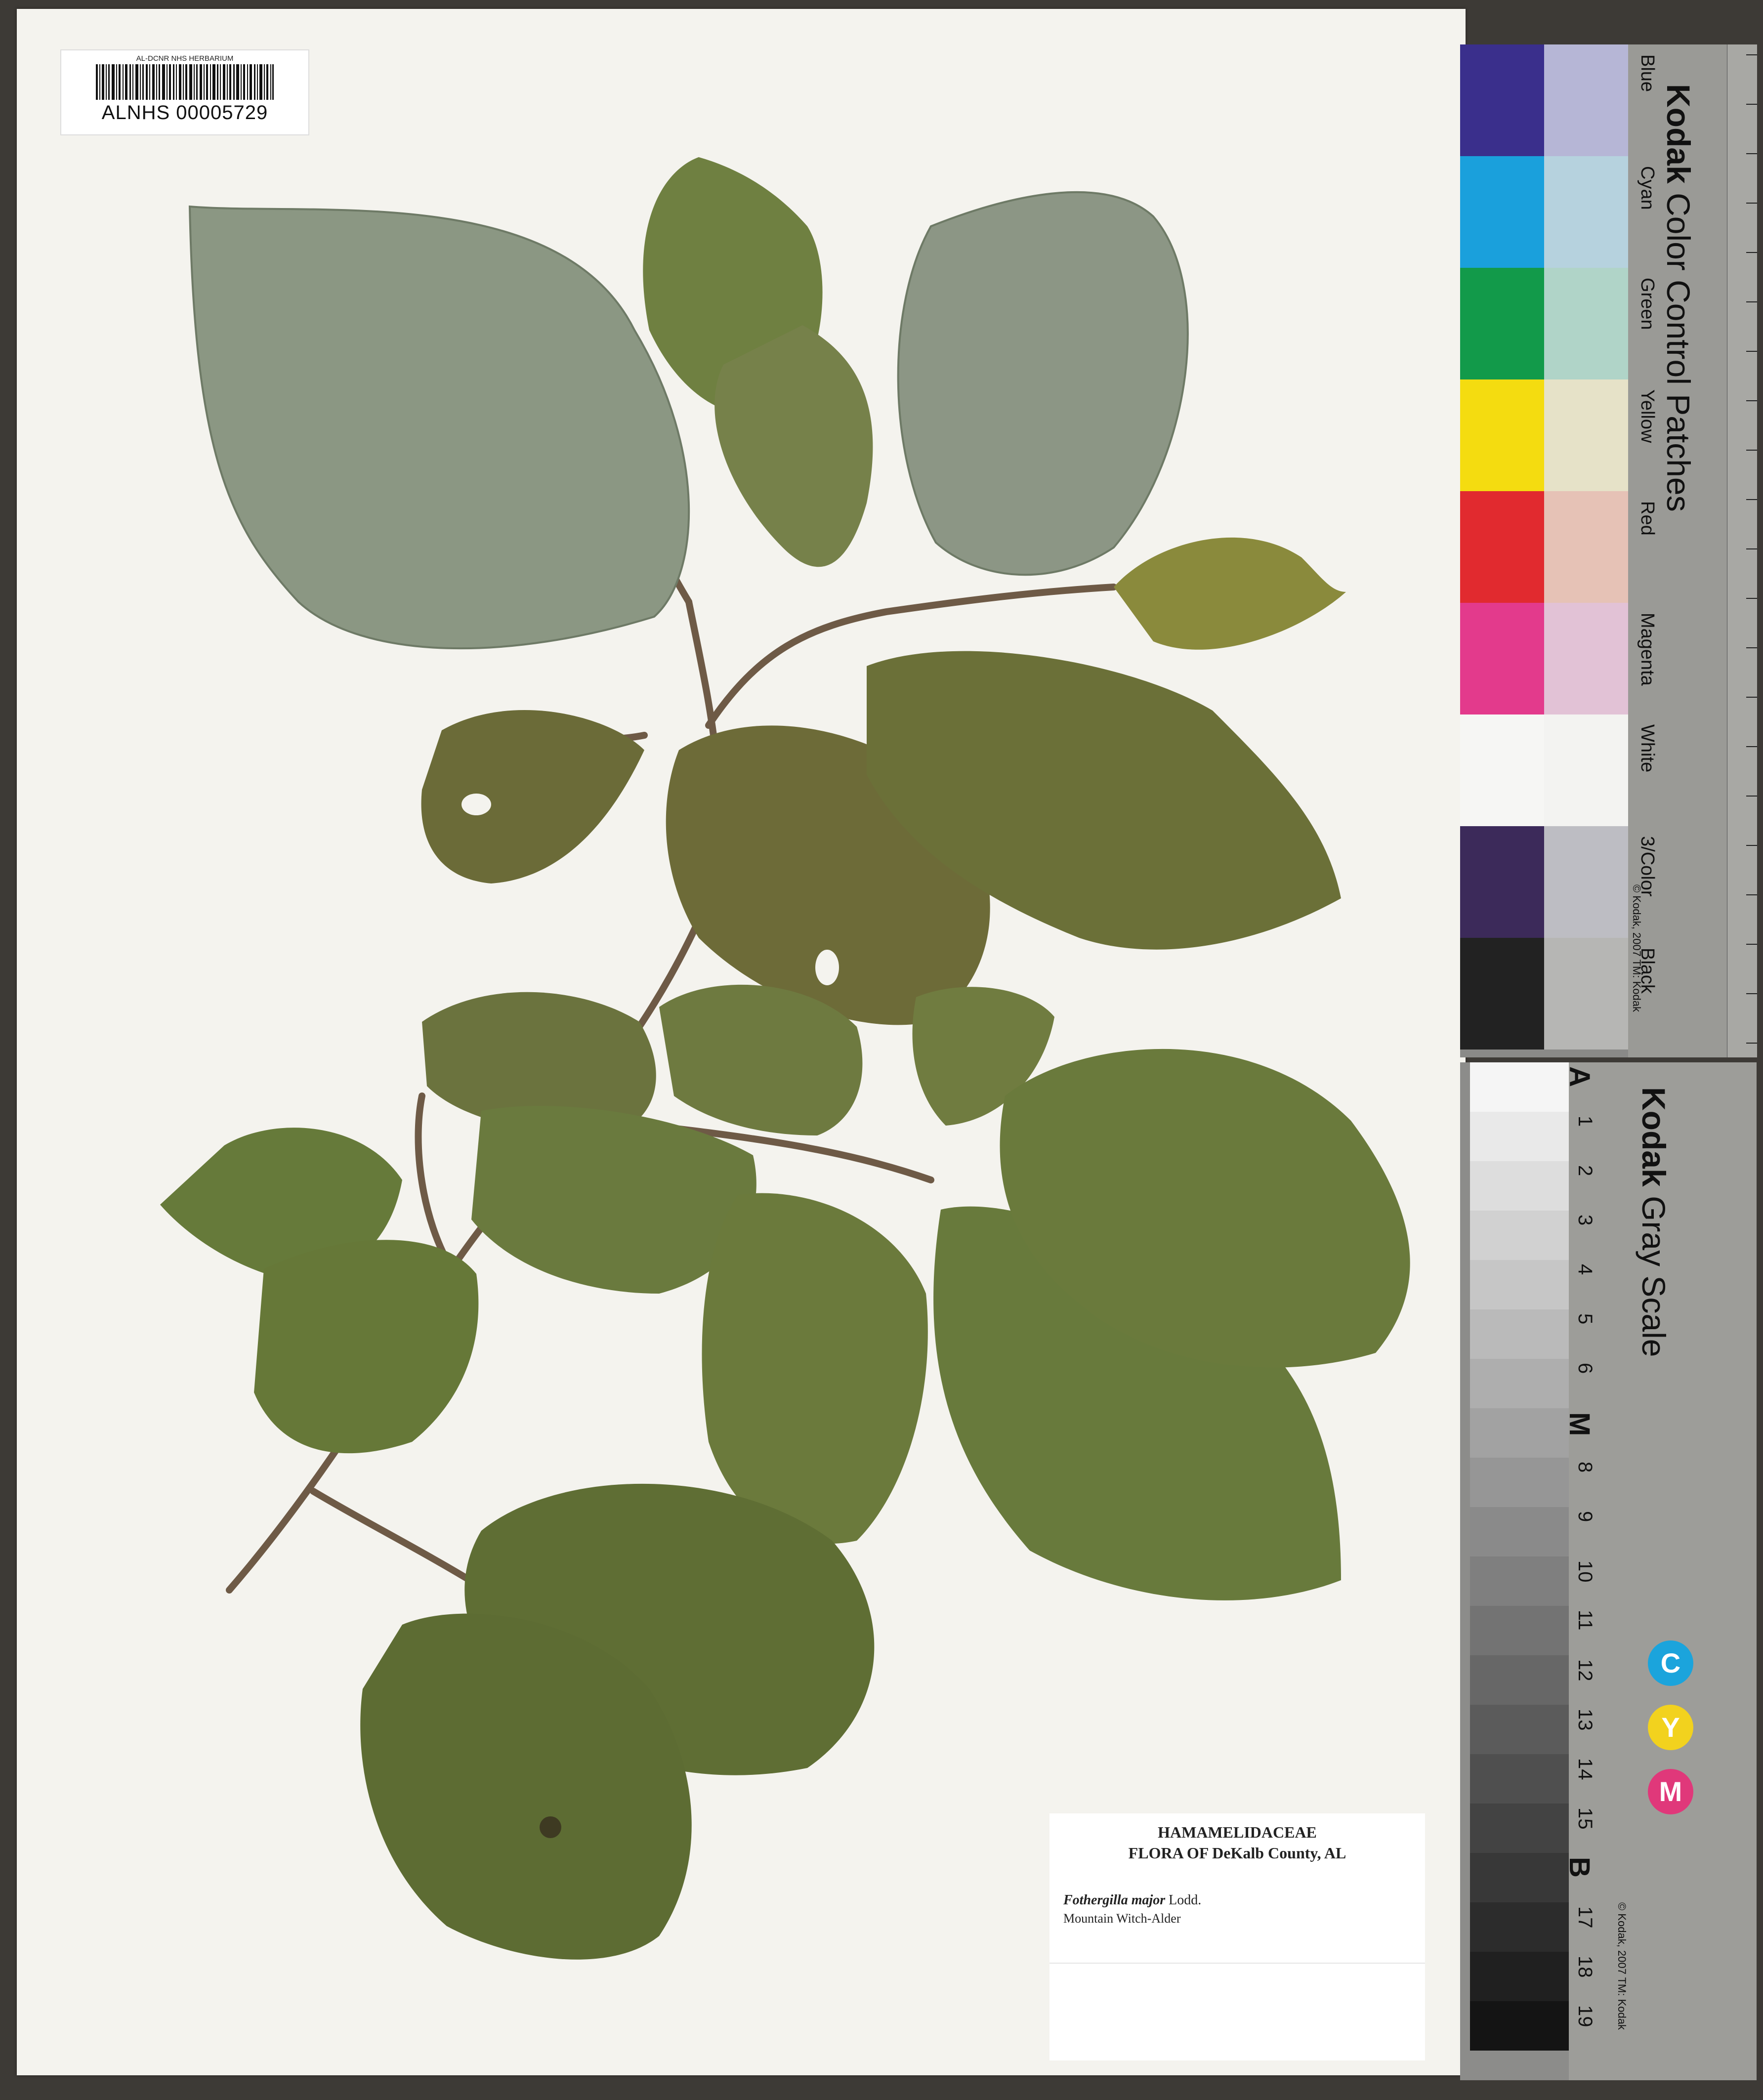 The height and width of the screenshot is (2100, 1763). Describe the element at coordinates (1678, 380) in the screenshot. I see `color-card-title: Kodak Color Control Patches` at that location.